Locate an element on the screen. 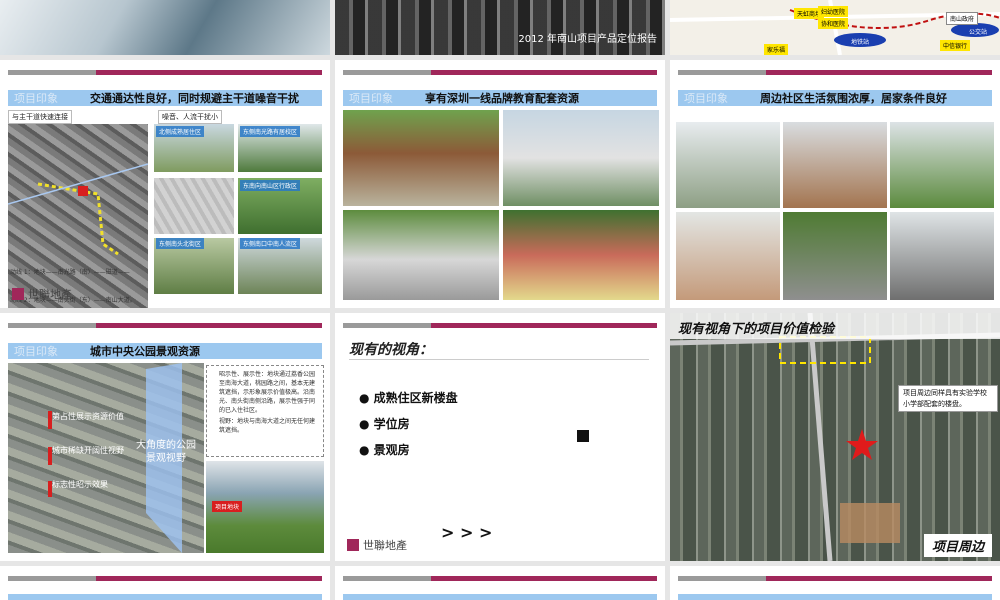 The width and height of the screenshot is (1000, 600). views-heading: 现有的视角： is located at coordinates (391, 350).